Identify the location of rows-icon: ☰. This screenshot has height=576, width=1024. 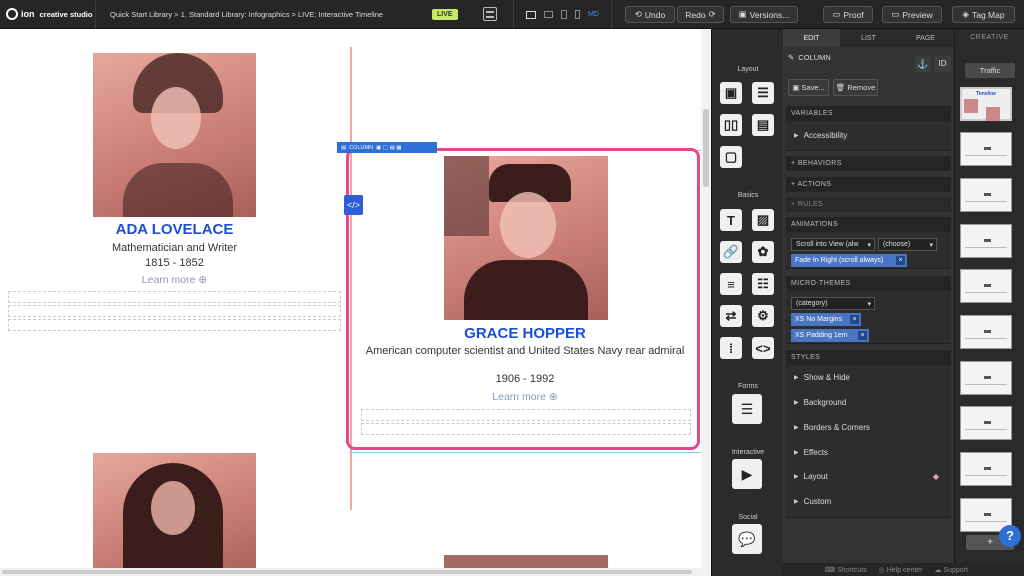
(763, 93).